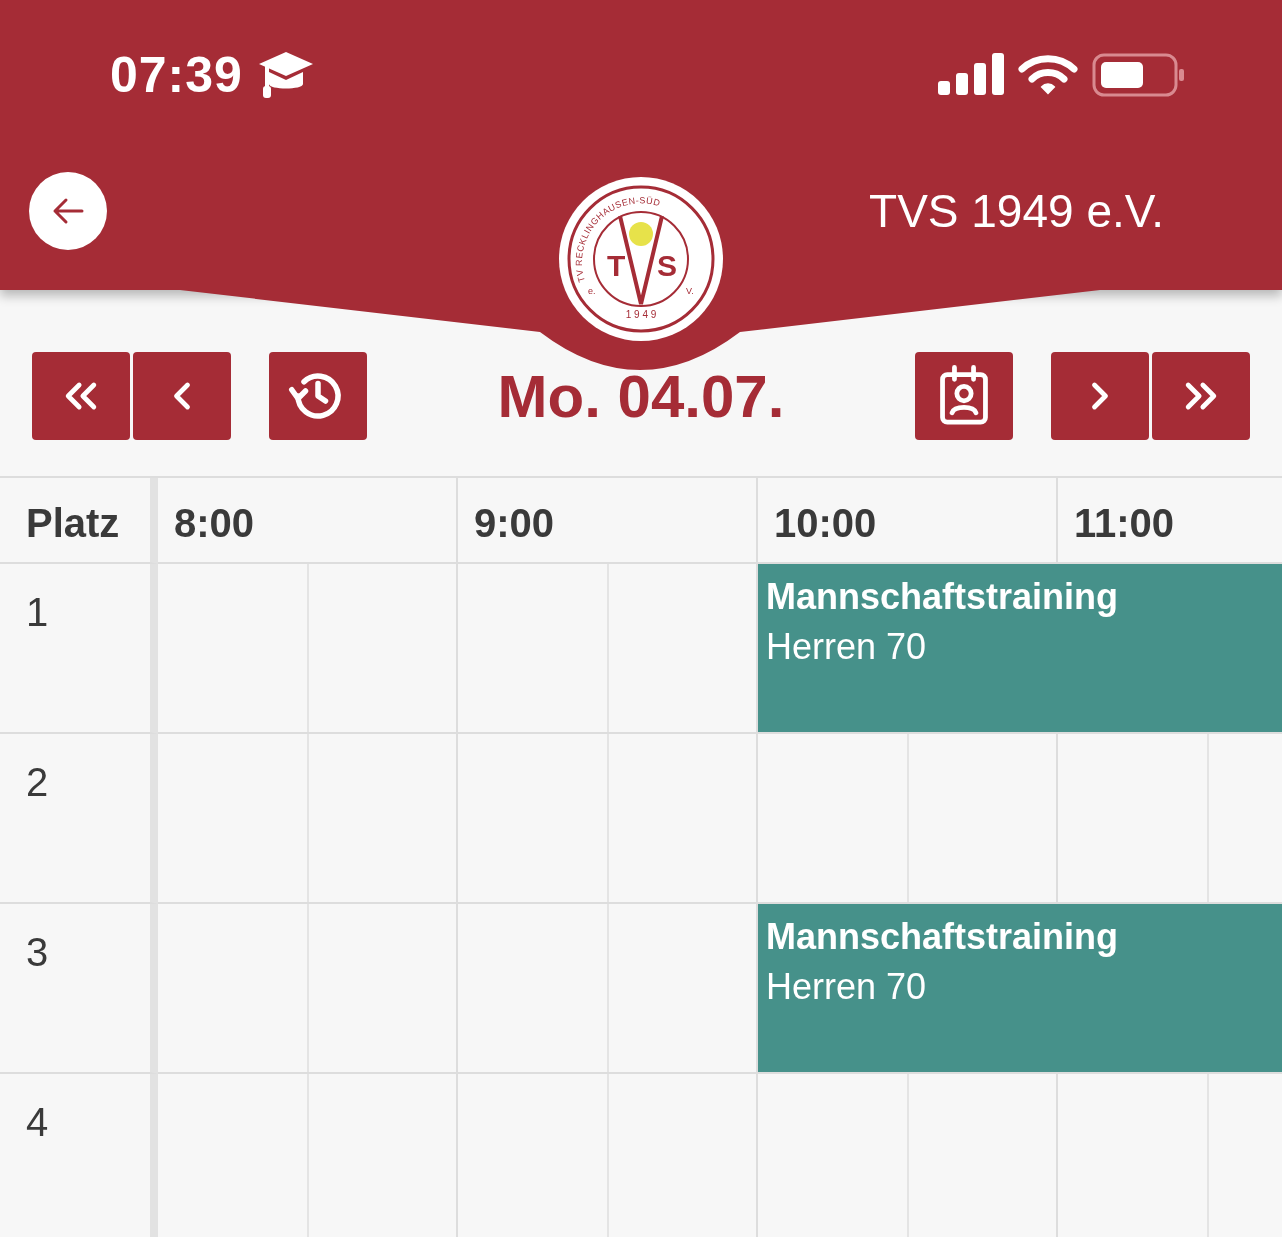 This screenshot has width=1282, height=1237. Describe the element at coordinates (308, 521) in the screenshot. I see `hour-header: 8:00` at that location.